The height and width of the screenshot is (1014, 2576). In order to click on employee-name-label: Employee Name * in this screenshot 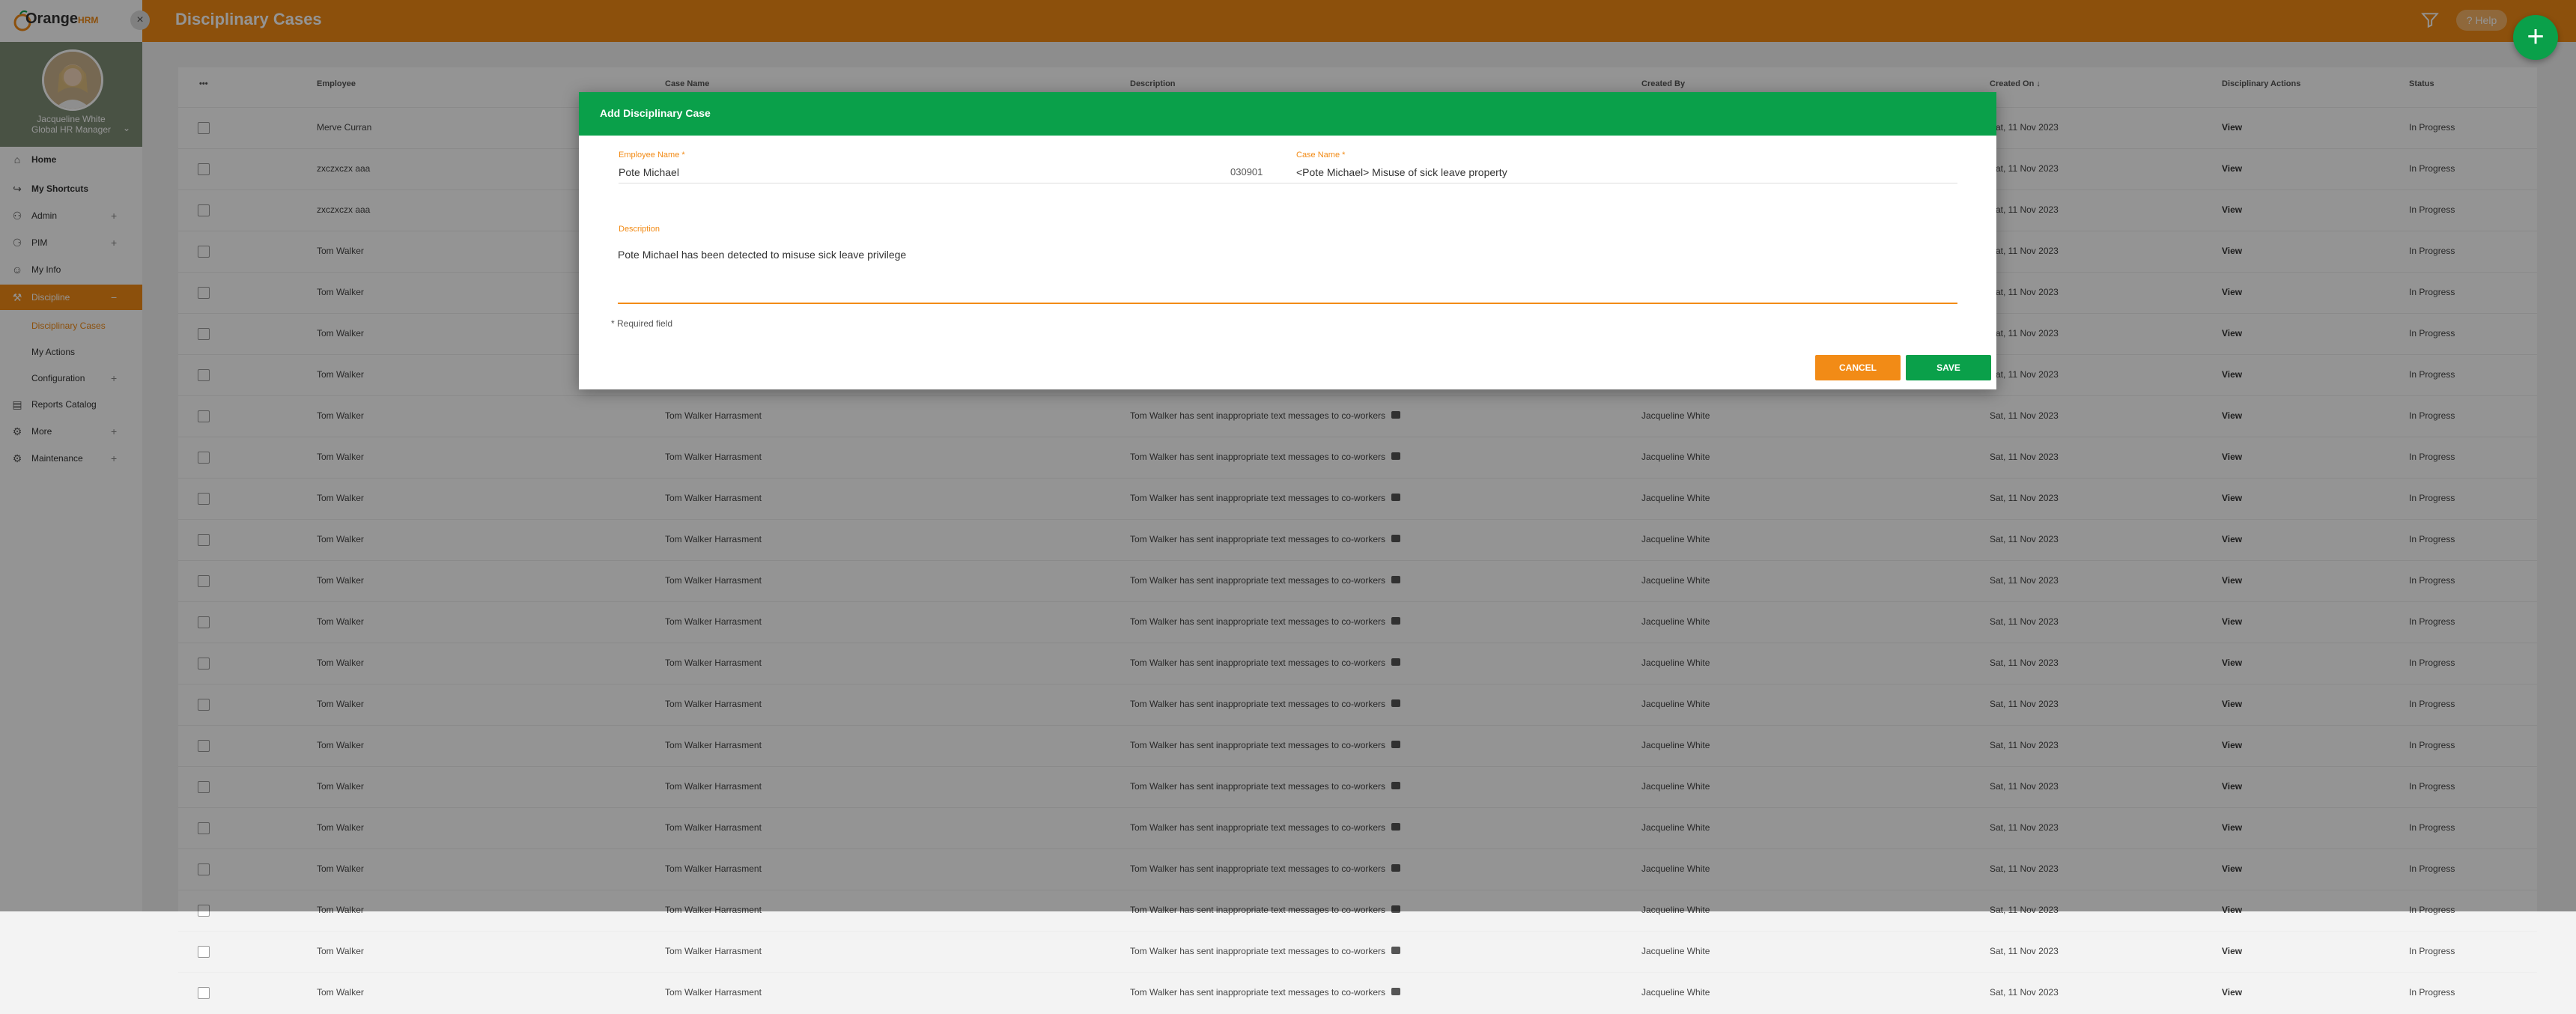, I will do `click(652, 155)`.